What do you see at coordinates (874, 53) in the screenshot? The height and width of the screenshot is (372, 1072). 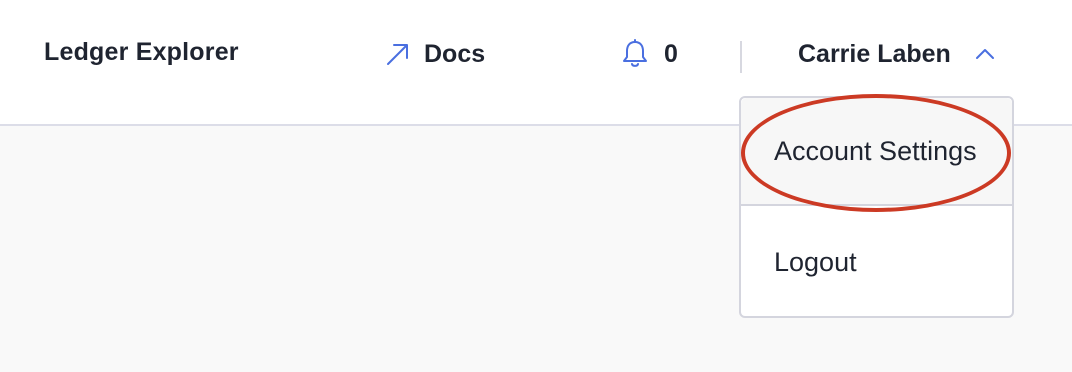 I see `user-name: Carrie Laben` at bounding box center [874, 53].